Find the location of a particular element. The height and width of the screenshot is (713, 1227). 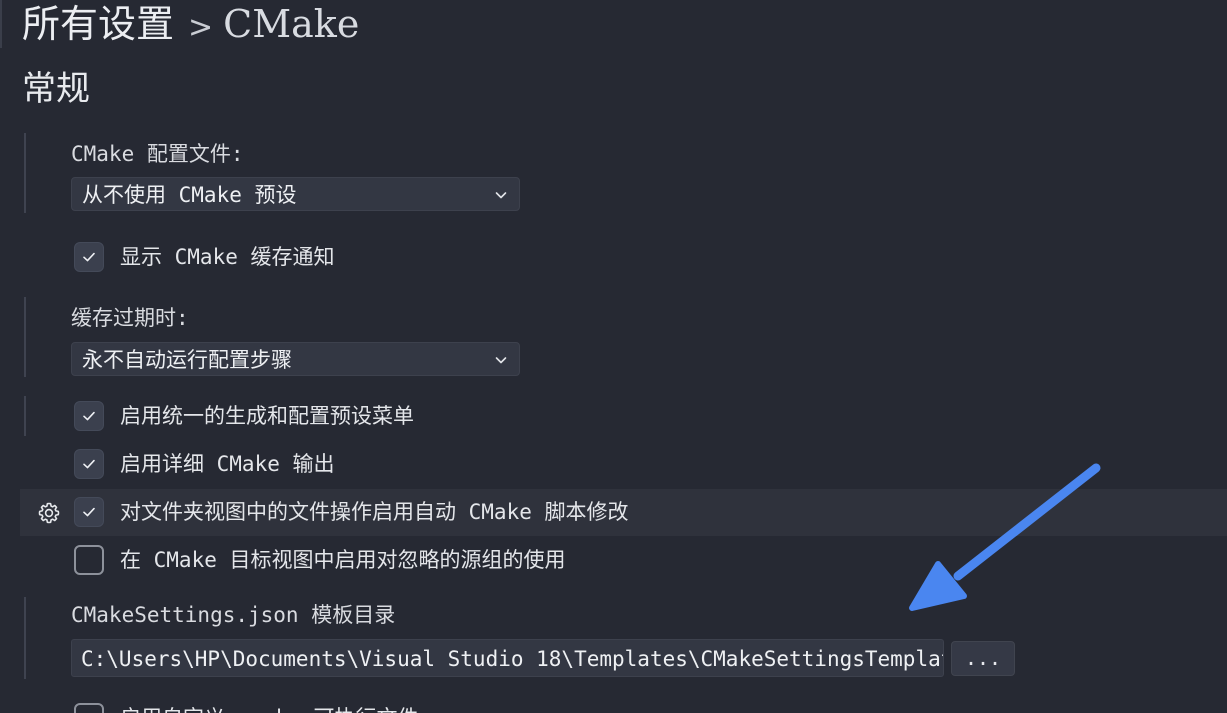

verbose-output-option: 启用详细 CMake 输出 is located at coordinates (204, 464).